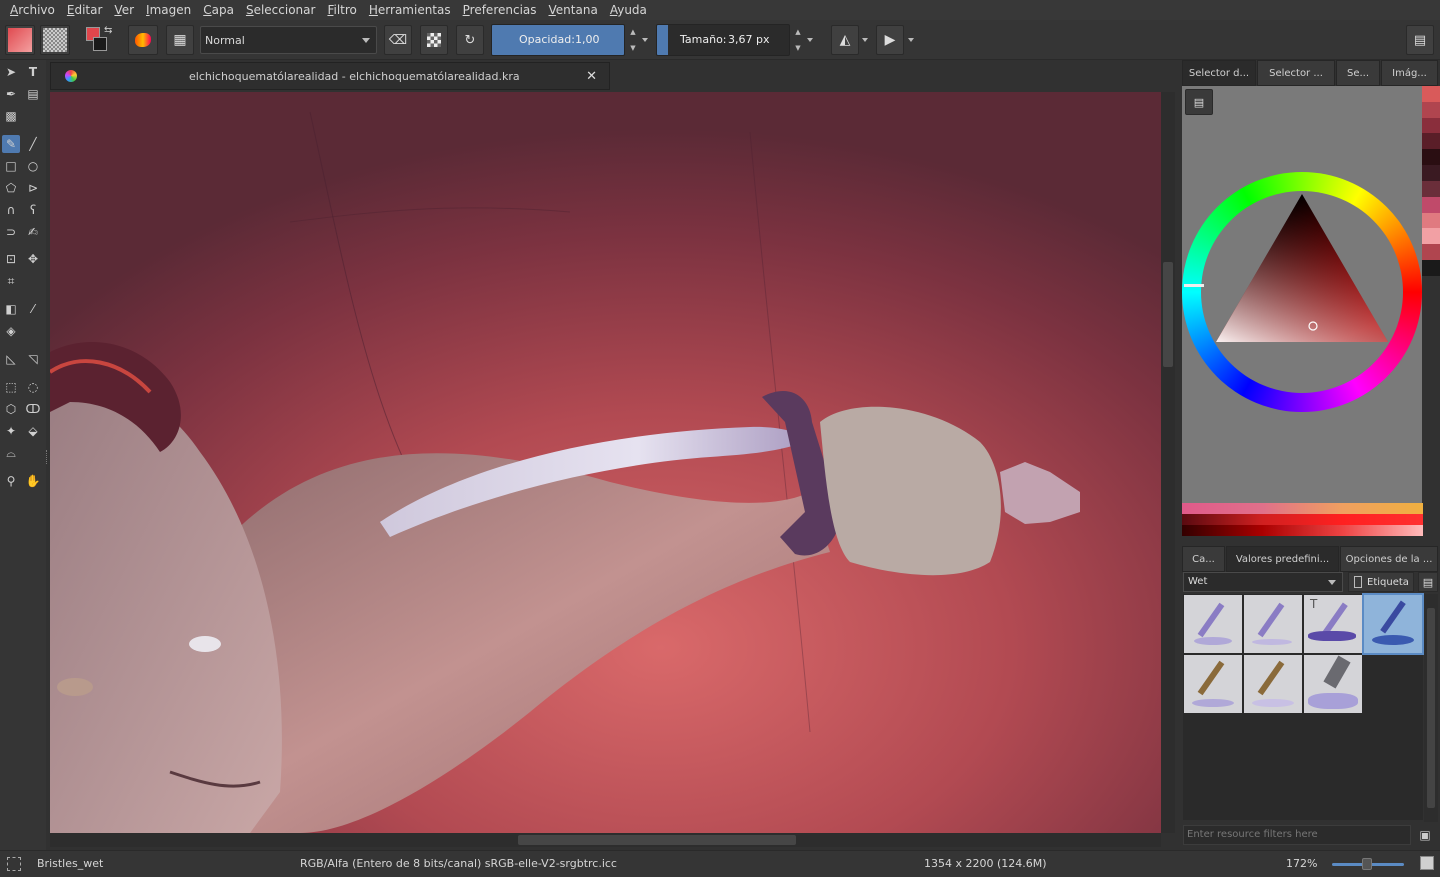 The height and width of the screenshot is (877, 1440). Describe the element at coordinates (32, 10) in the screenshot. I see `menu-archivo: Archivo` at that location.